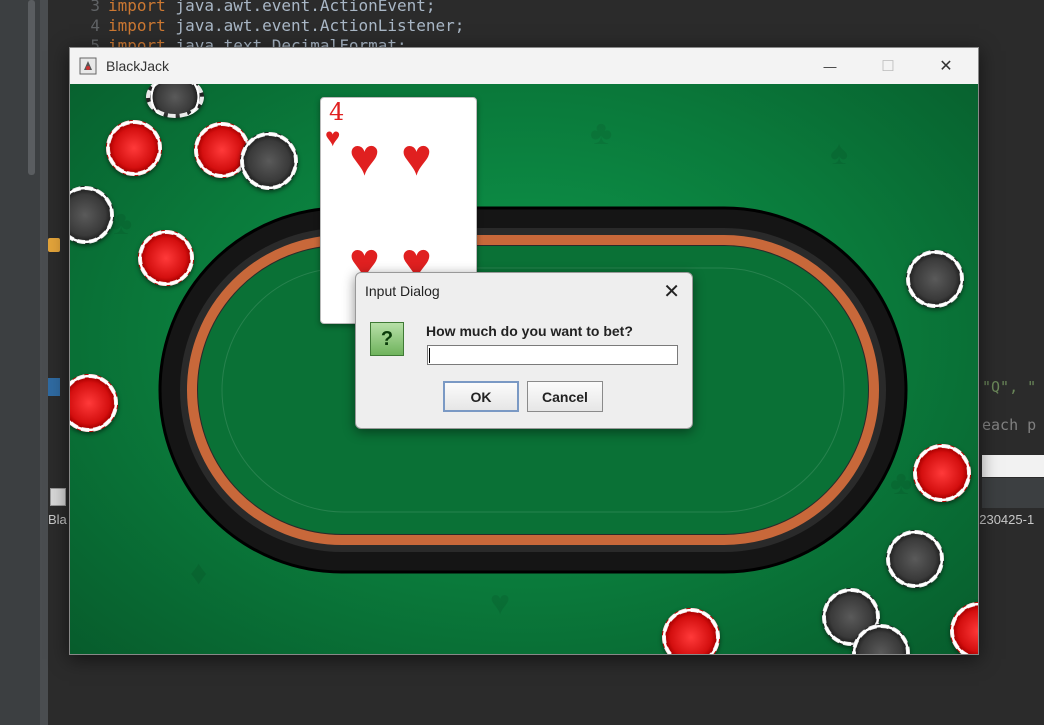 The height and width of the screenshot is (725, 1044). What do you see at coordinates (671, 291) in the screenshot?
I see `dialog-close-button: ✕` at bounding box center [671, 291].